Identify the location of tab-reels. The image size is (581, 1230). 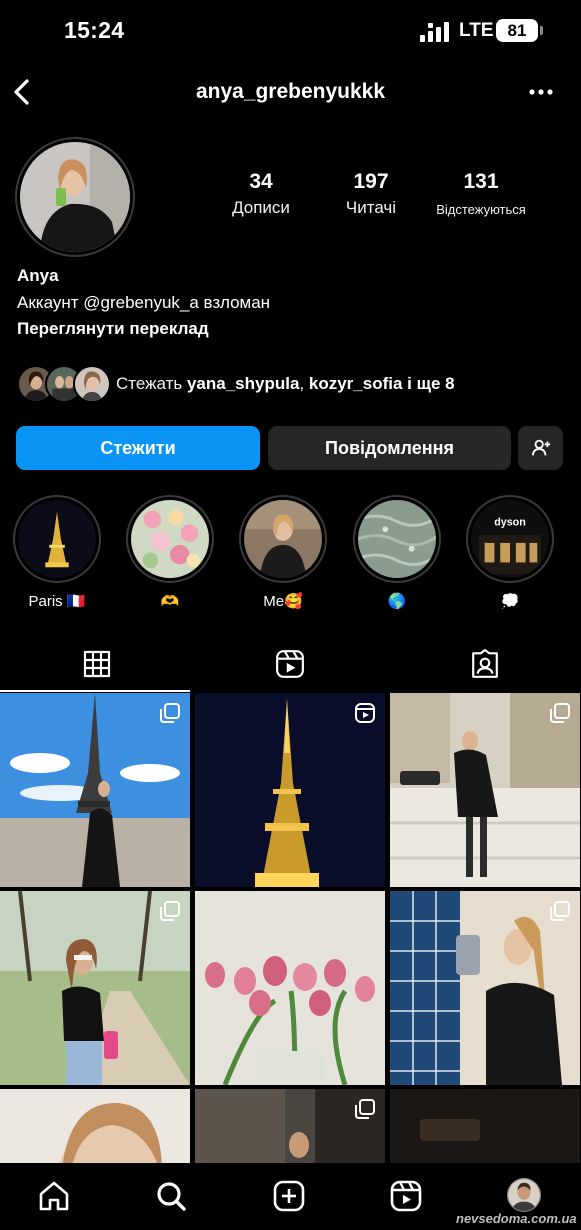
(289, 663).